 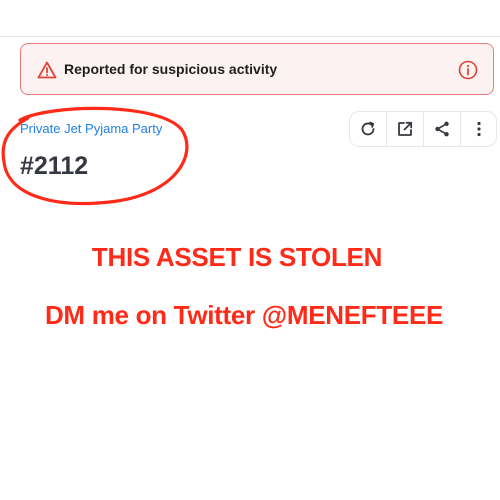 What do you see at coordinates (244, 315) in the screenshot?
I see `twitter-contact-message: DM me on Twitter @MENEFTEEE` at bounding box center [244, 315].